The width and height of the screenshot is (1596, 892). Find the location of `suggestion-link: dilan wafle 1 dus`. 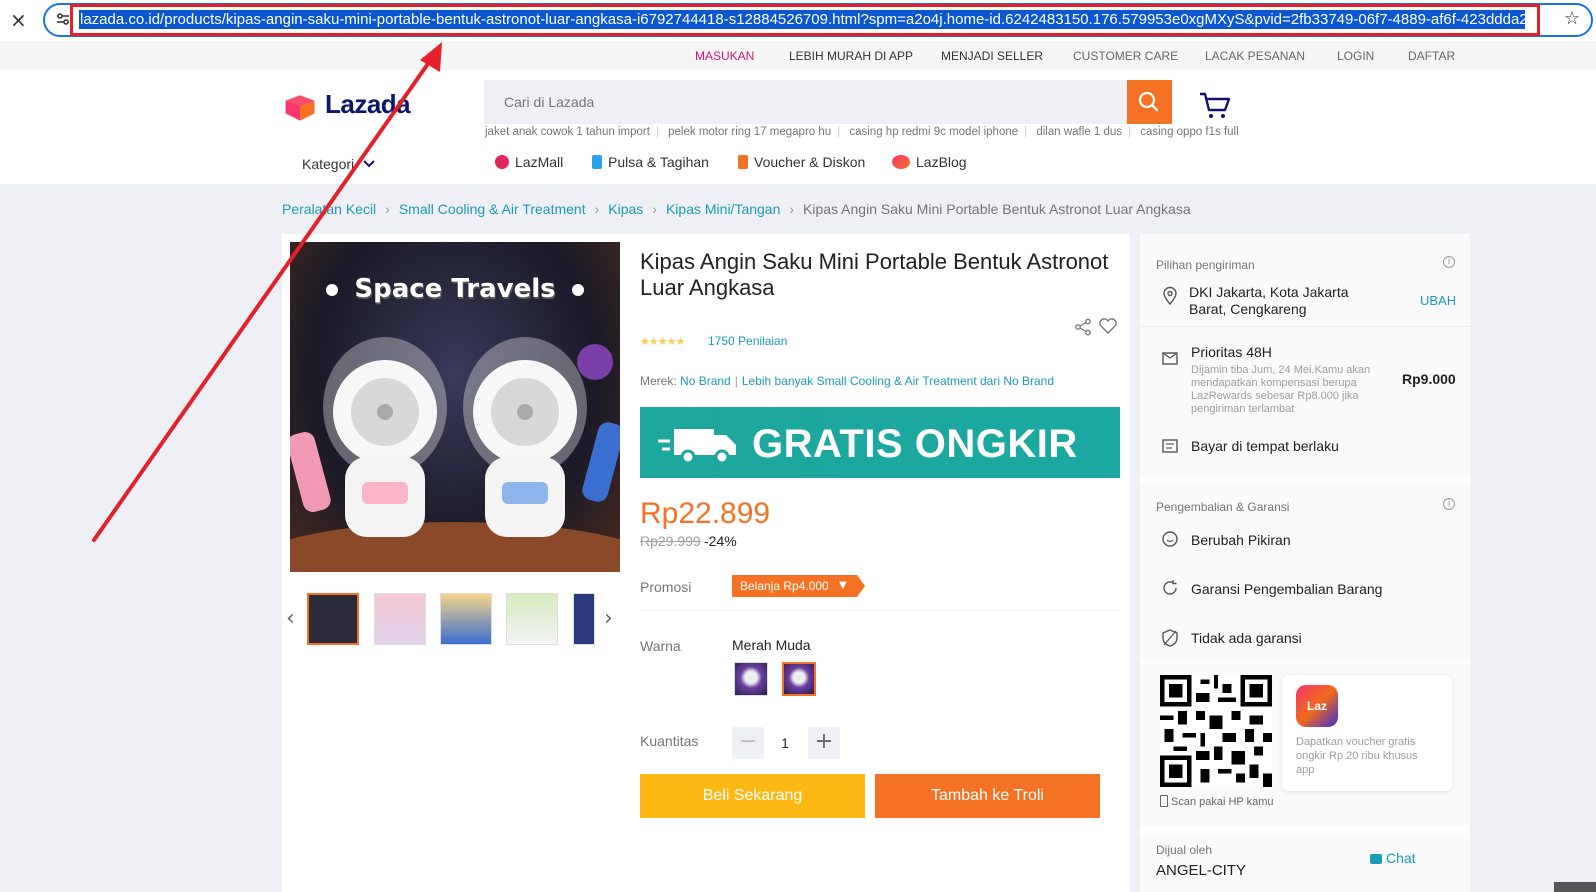

suggestion-link: dilan wafle 1 dus is located at coordinates (1079, 132).